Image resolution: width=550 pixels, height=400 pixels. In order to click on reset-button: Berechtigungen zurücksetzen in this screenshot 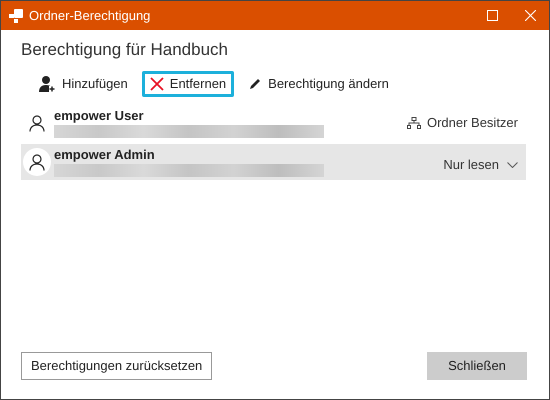, I will do `click(116, 366)`.